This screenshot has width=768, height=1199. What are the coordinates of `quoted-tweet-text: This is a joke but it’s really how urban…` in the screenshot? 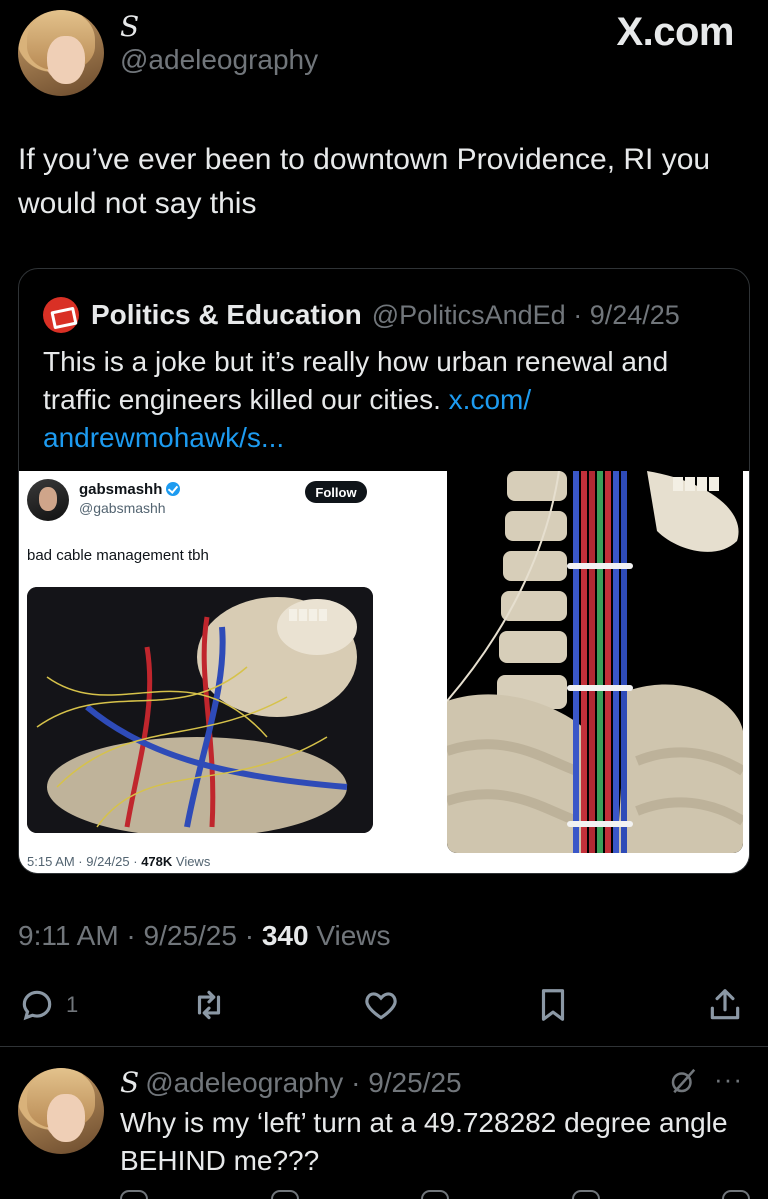 It's located at (388, 400).